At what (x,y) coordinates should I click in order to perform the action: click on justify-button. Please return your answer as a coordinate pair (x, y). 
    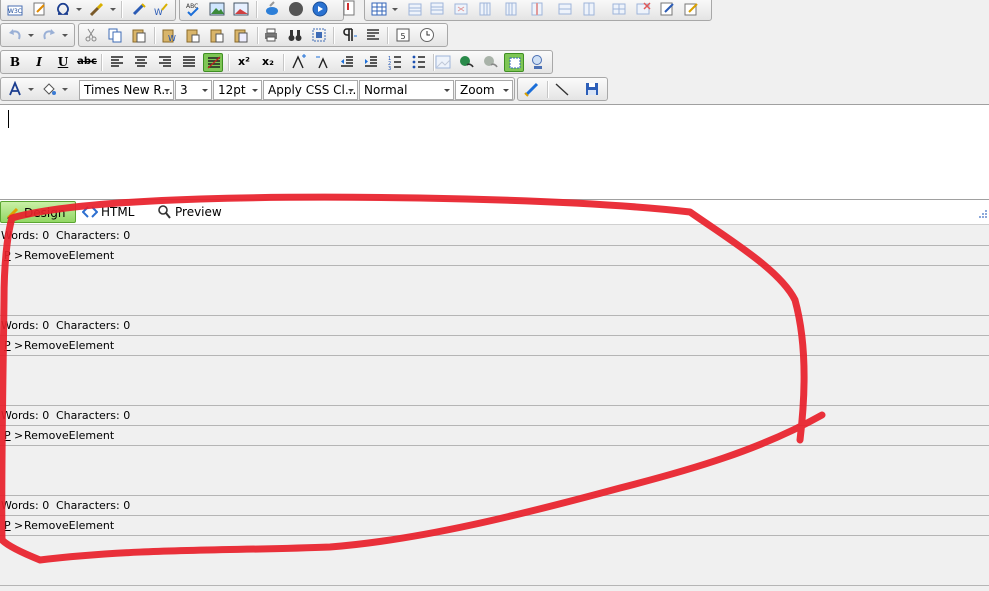
    Looking at the image, I should click on (189, 62).